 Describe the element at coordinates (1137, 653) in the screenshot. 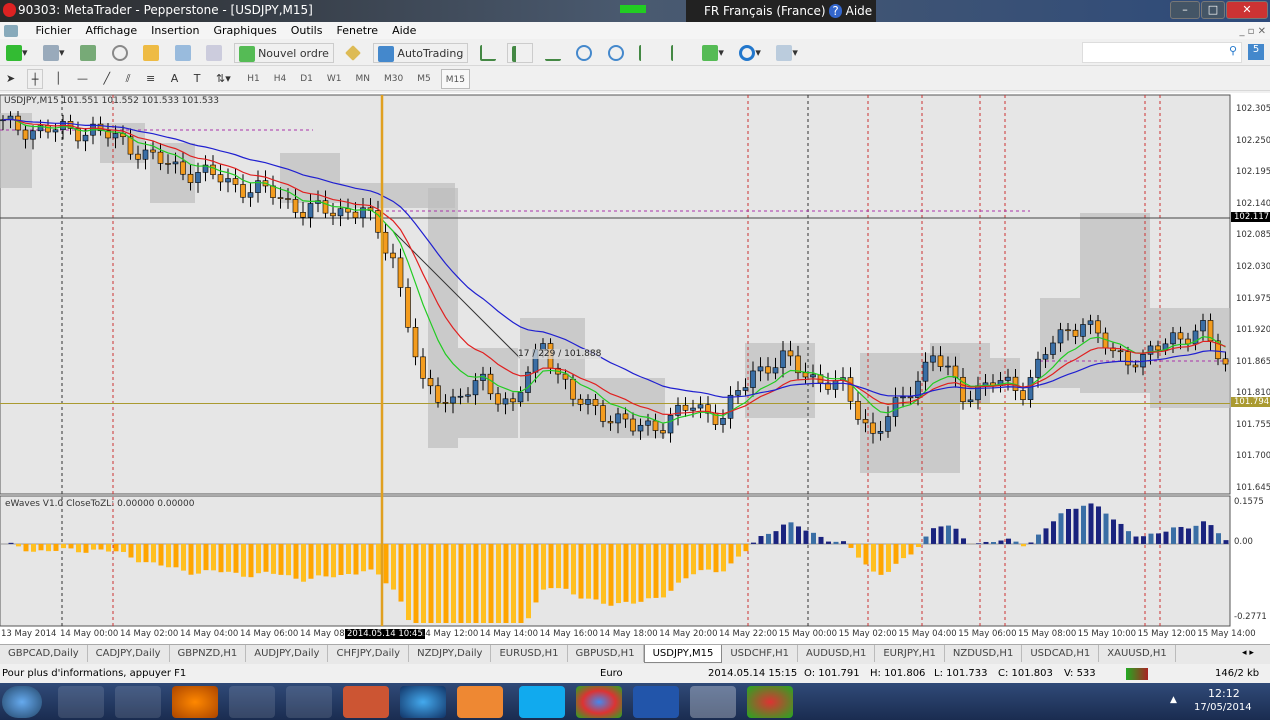

I see `chart-tab: XAUUSD,H1` at that location.